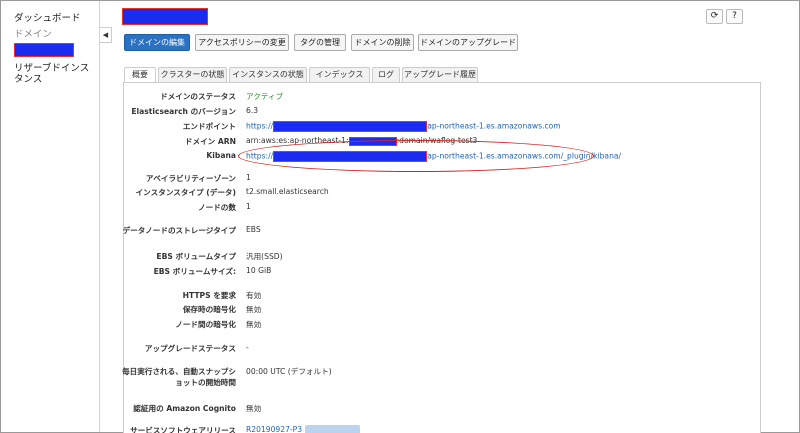 The width and height of the screenshot is (800, 433). Describe the element at coordinates (221, 155) in the screenshot. I see `kibana-label: Kibana` at that location.